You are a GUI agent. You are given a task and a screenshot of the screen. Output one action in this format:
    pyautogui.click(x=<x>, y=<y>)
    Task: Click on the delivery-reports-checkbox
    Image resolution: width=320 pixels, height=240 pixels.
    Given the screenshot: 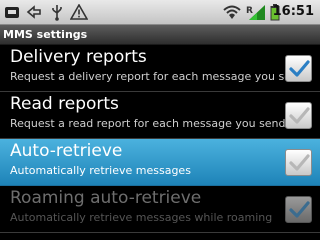 What is the action you would take?
    pyautogui.click(x=298, y=68)
    